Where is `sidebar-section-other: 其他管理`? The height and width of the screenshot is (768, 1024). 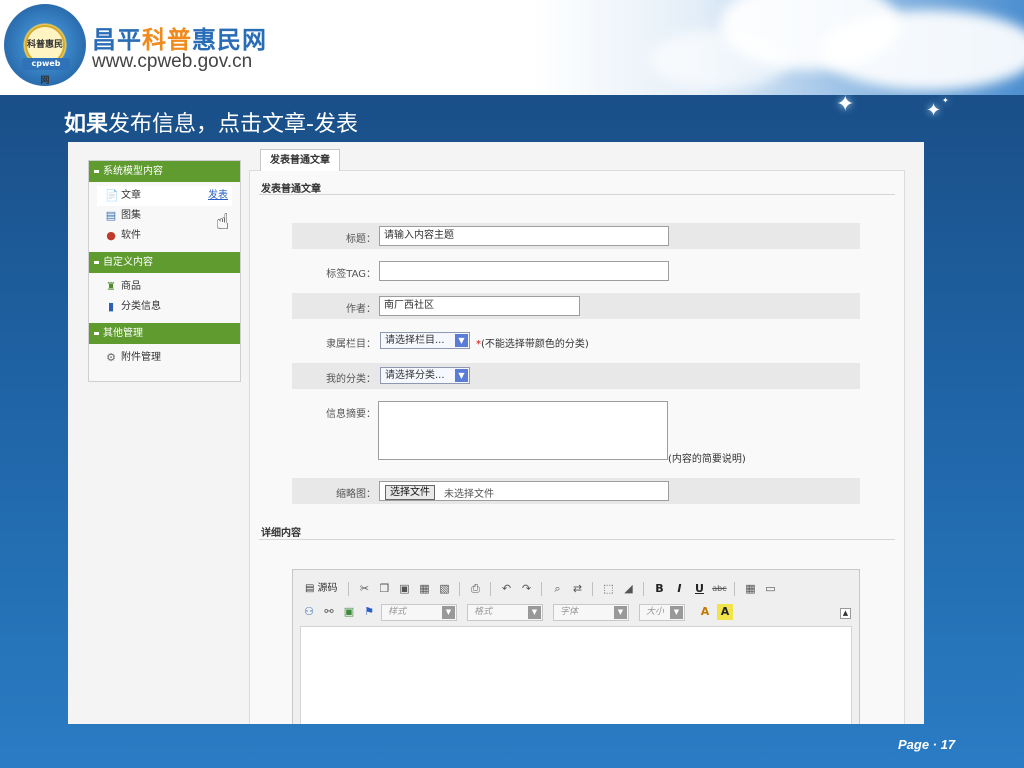 sidebar-section-other: 其他管理 is located at coordinates (164, 333).